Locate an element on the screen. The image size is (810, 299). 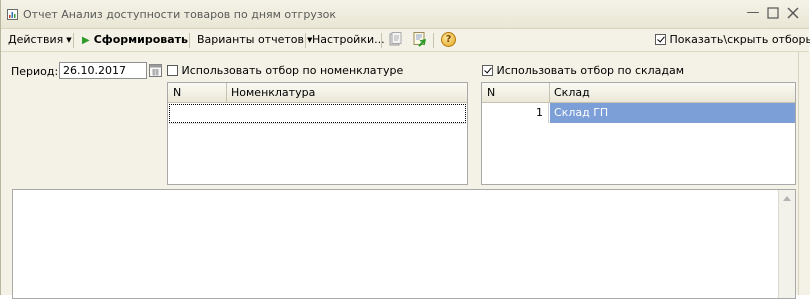
vertical-scrollbar is located at coordinates (786, 244).